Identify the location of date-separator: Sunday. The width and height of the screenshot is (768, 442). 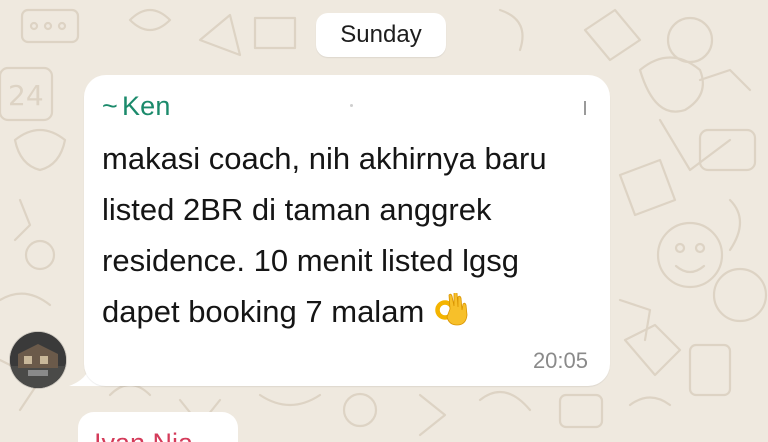
(381, 35).